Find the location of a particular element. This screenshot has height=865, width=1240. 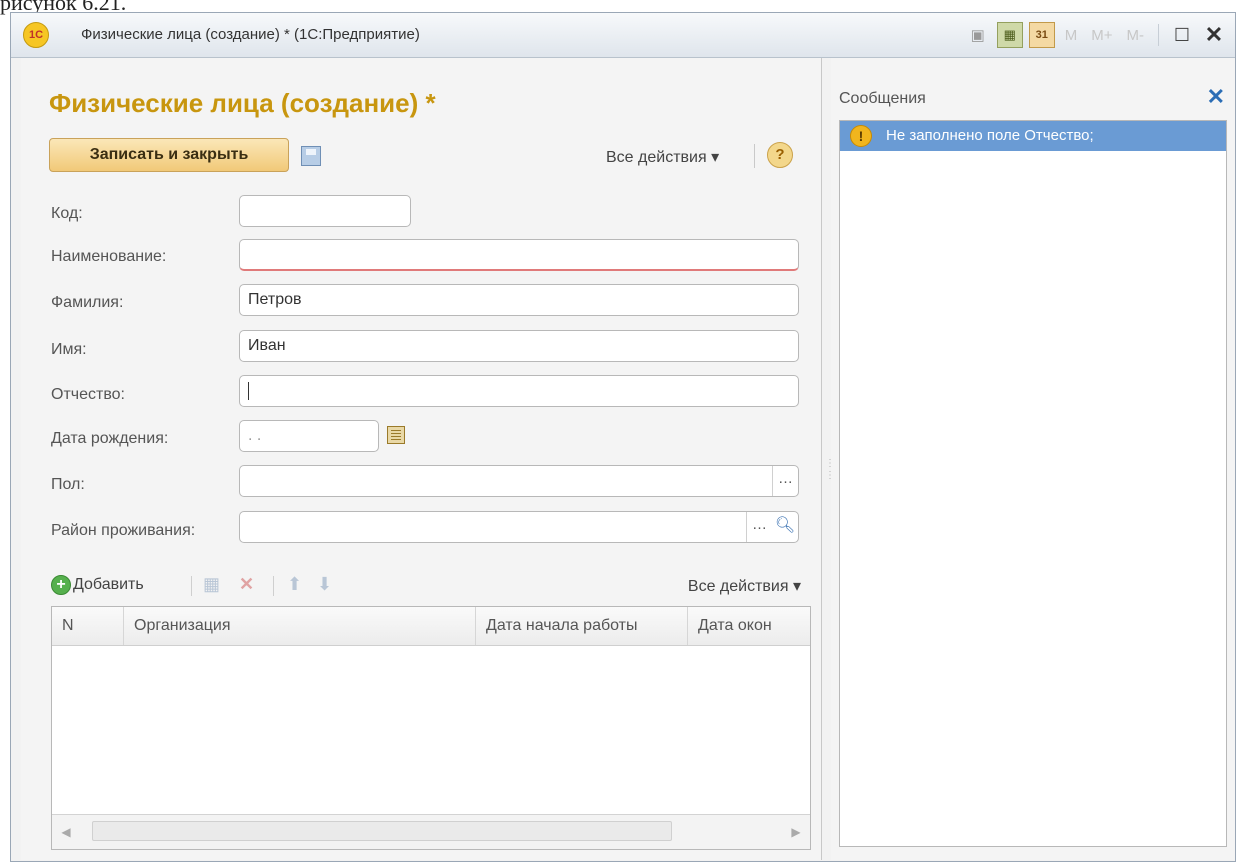

gender-label: Пол: is located at coordinates (68, 484).